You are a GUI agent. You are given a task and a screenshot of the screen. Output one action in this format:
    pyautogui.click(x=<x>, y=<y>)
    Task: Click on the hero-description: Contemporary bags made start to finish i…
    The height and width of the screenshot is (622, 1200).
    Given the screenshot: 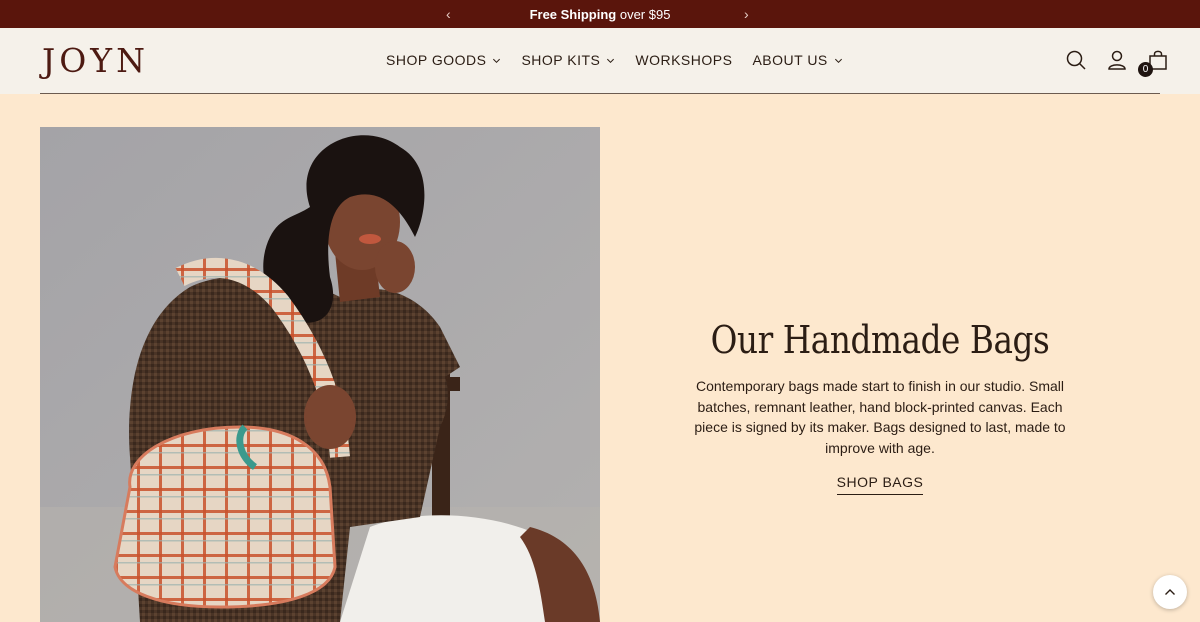 What is the action you would take?
    pyautogui.click(x=880, y=417)
    